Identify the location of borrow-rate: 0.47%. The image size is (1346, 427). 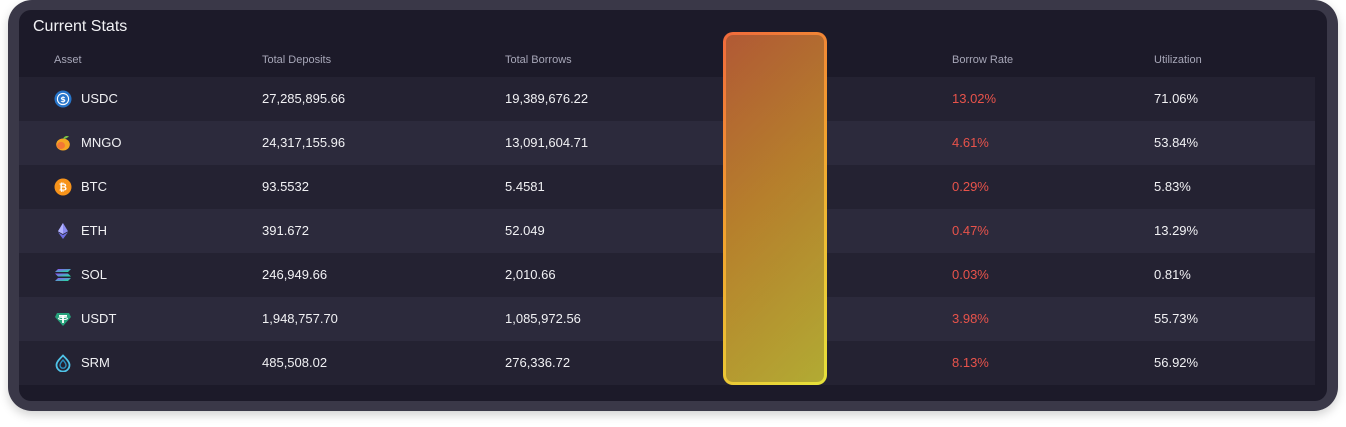
(970, 230).